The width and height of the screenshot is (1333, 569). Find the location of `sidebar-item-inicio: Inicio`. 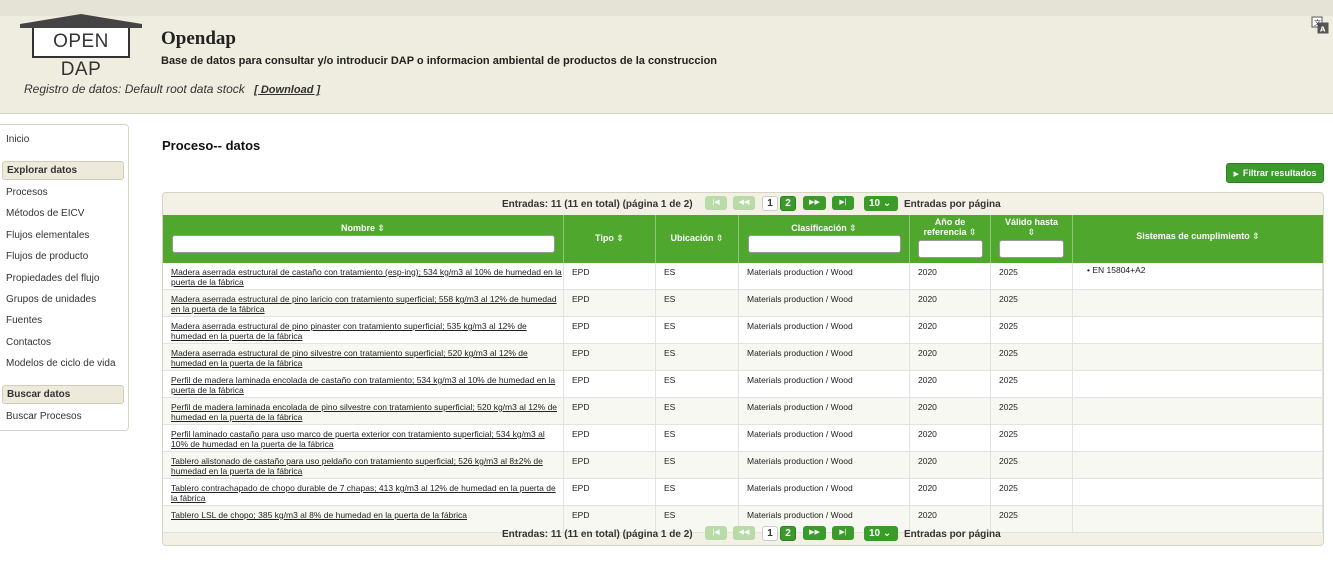

sidebar-item-inicio: Inicio is located at coordinates (17, 139).